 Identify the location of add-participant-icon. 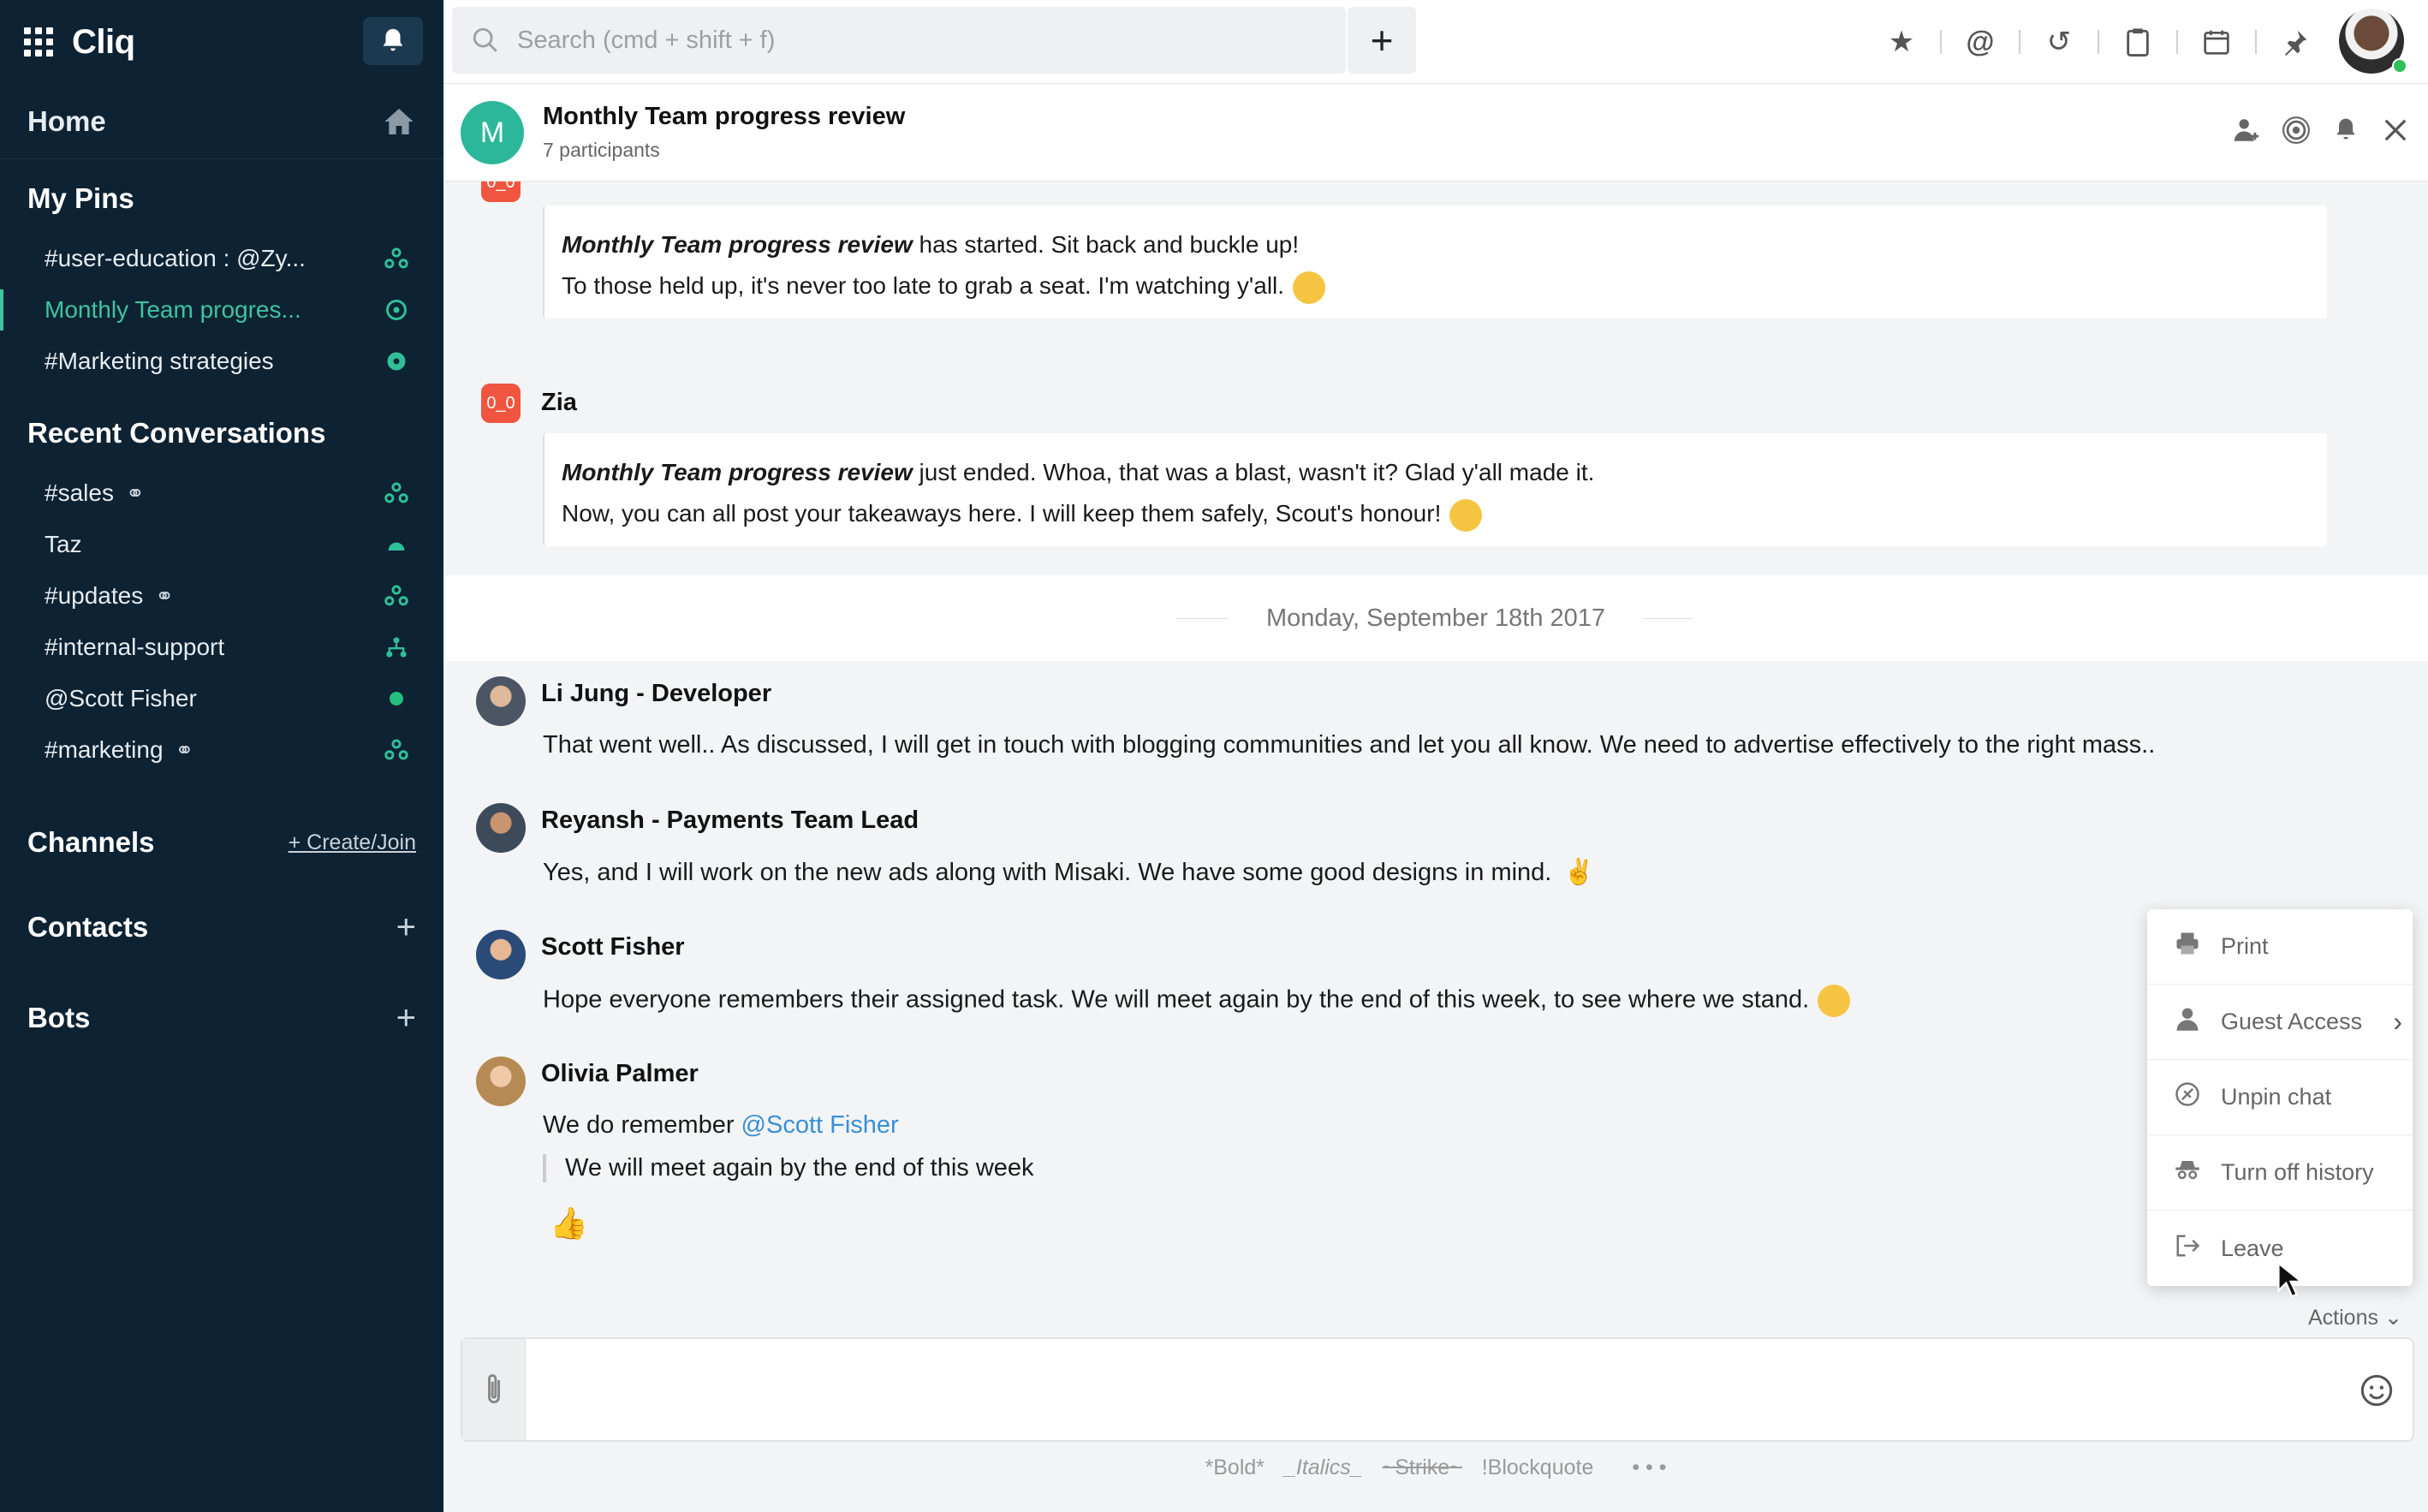
(2246, 130).